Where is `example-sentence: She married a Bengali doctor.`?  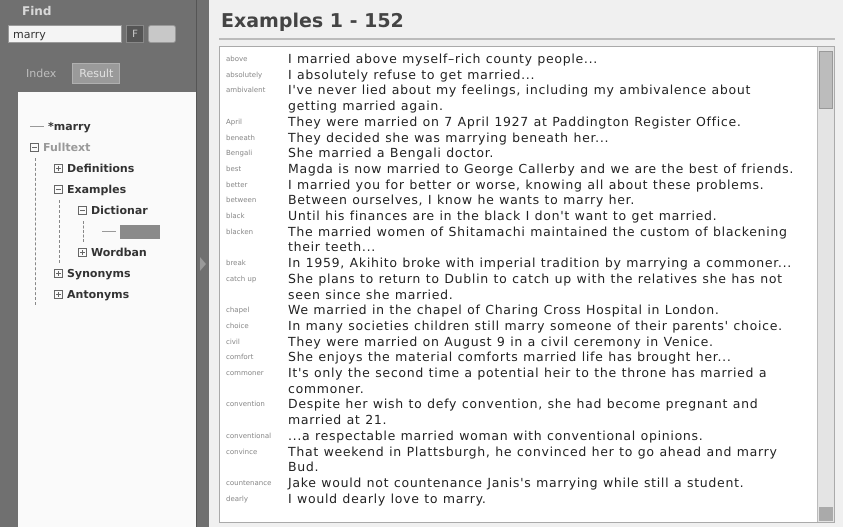
example-sentence: She married a Bengali doctor. is located at coordinates (391, 153).